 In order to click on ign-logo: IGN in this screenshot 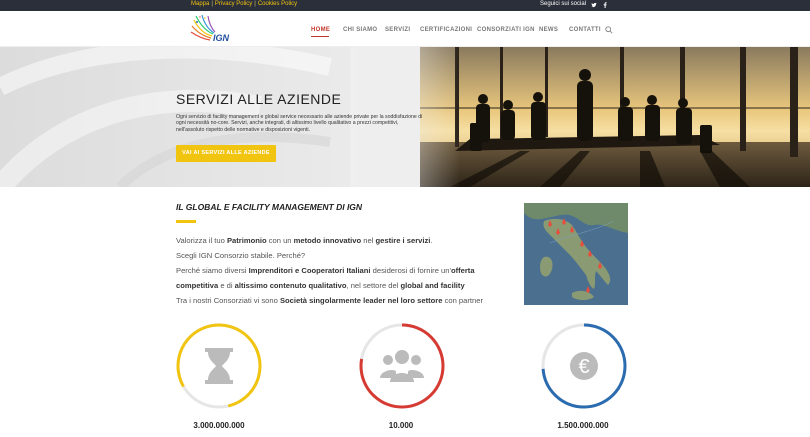, I will do `click(211, 29)`.